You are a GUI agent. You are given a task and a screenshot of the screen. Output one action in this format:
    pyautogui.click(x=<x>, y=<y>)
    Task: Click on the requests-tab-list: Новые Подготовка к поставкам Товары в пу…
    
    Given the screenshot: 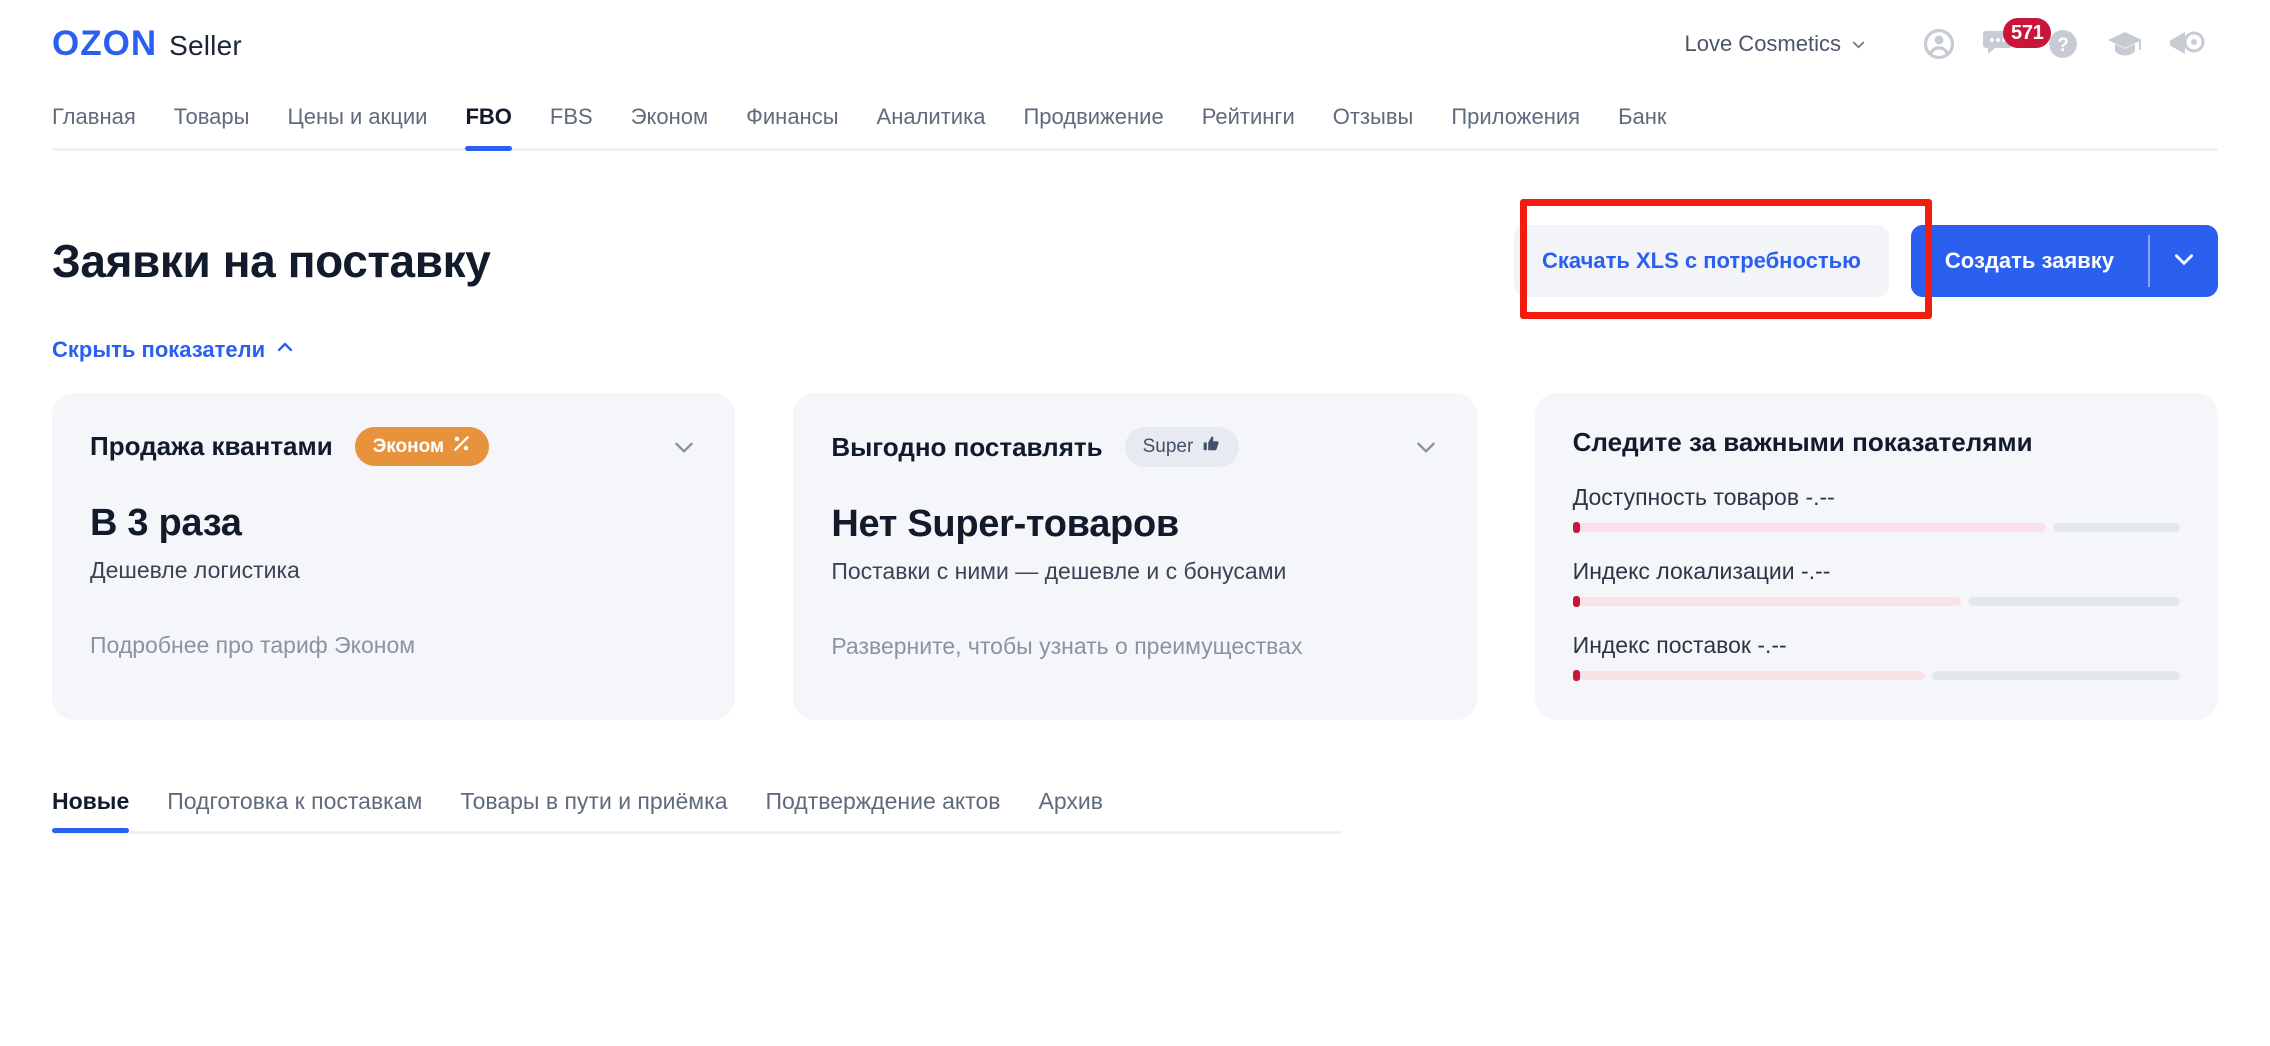 What is the action you would take?
    pyautogui.click(x=1135, y=810)
    